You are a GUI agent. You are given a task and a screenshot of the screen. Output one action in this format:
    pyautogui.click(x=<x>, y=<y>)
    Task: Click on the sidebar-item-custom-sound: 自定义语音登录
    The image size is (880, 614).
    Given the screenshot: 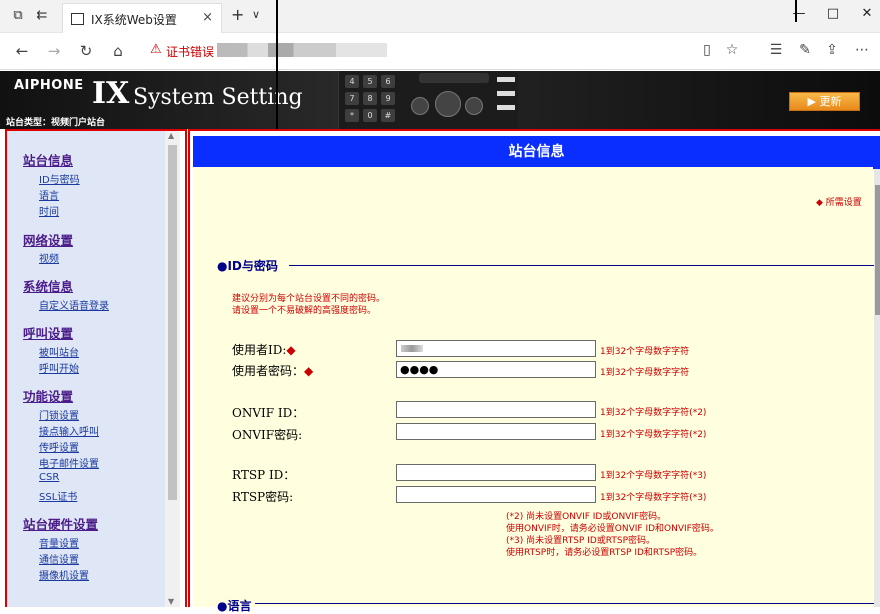 What is the action you would take?
    pyautogui.click(x=74, y=304)
    